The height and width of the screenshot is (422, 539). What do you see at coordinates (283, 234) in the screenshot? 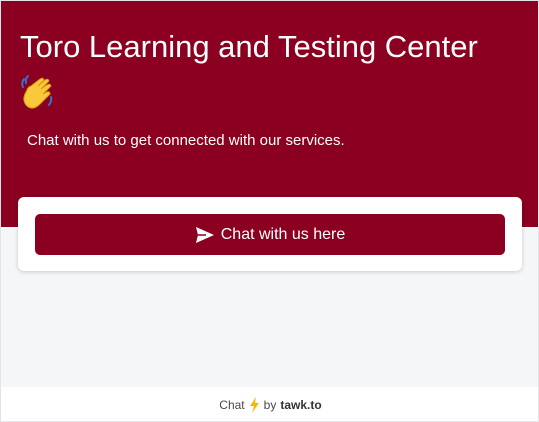
I see `chat-button-label: Chat with us here` at bounding box center [283, 234].